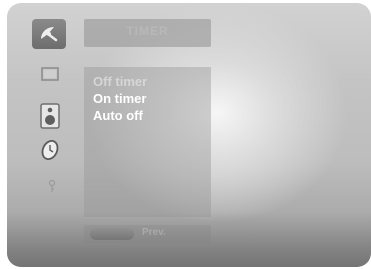 Image resolution: width=371 pixels, height=269 pixels. Describe the element at coordinates (120, 82) in the screenshot. I see `menu-item-off-timer: Off timer` at that location.